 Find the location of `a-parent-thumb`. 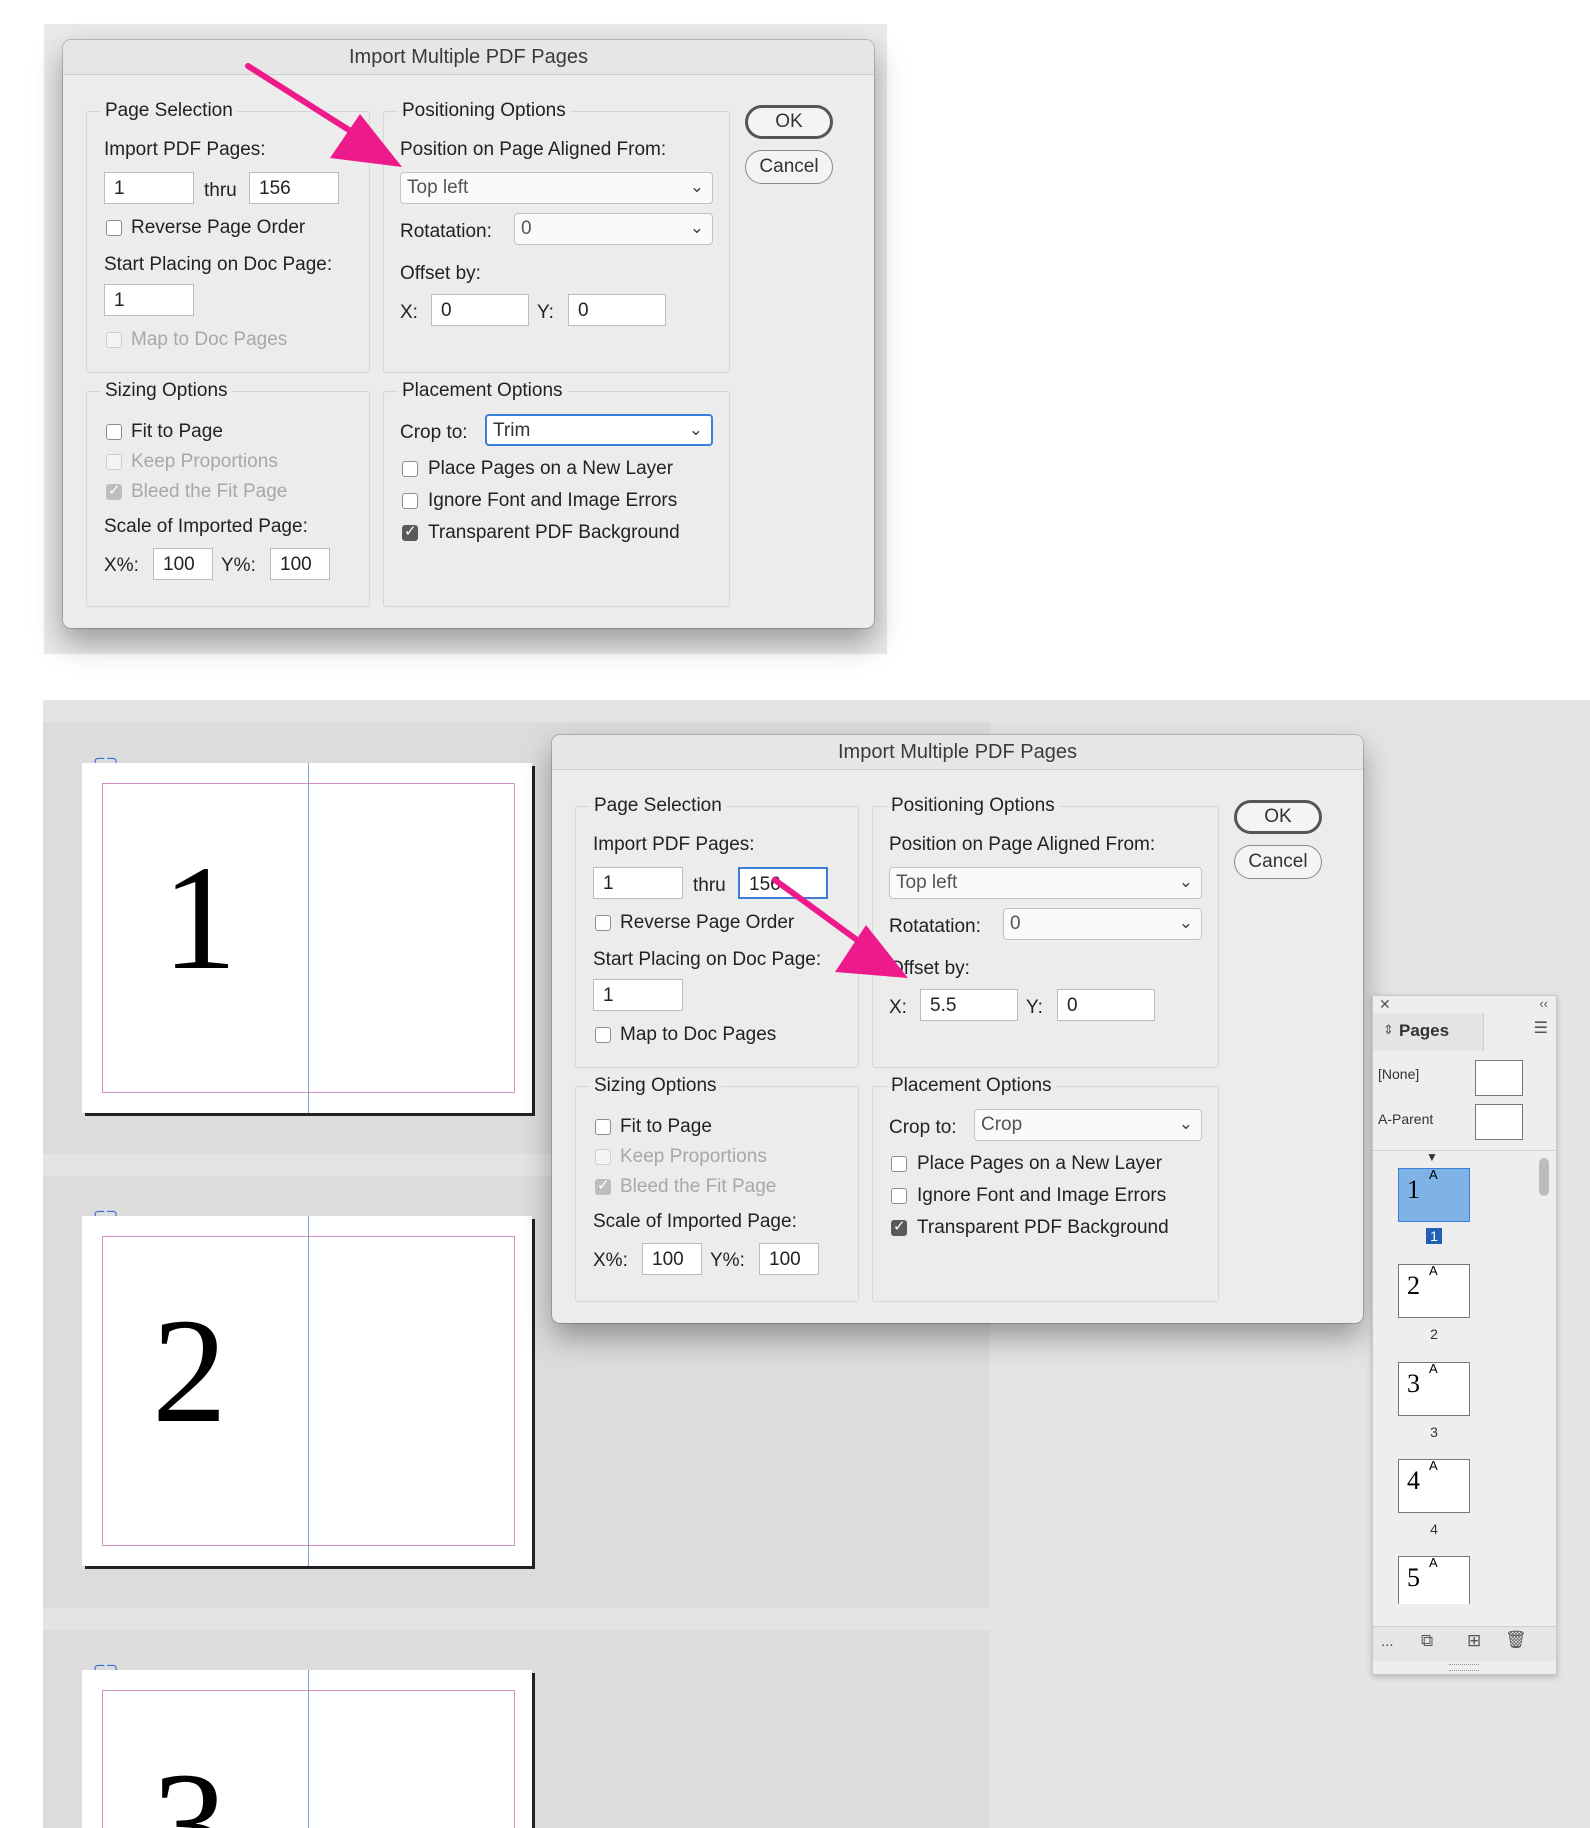

a-parent-thumb is located at coordinates (1499, 1122).